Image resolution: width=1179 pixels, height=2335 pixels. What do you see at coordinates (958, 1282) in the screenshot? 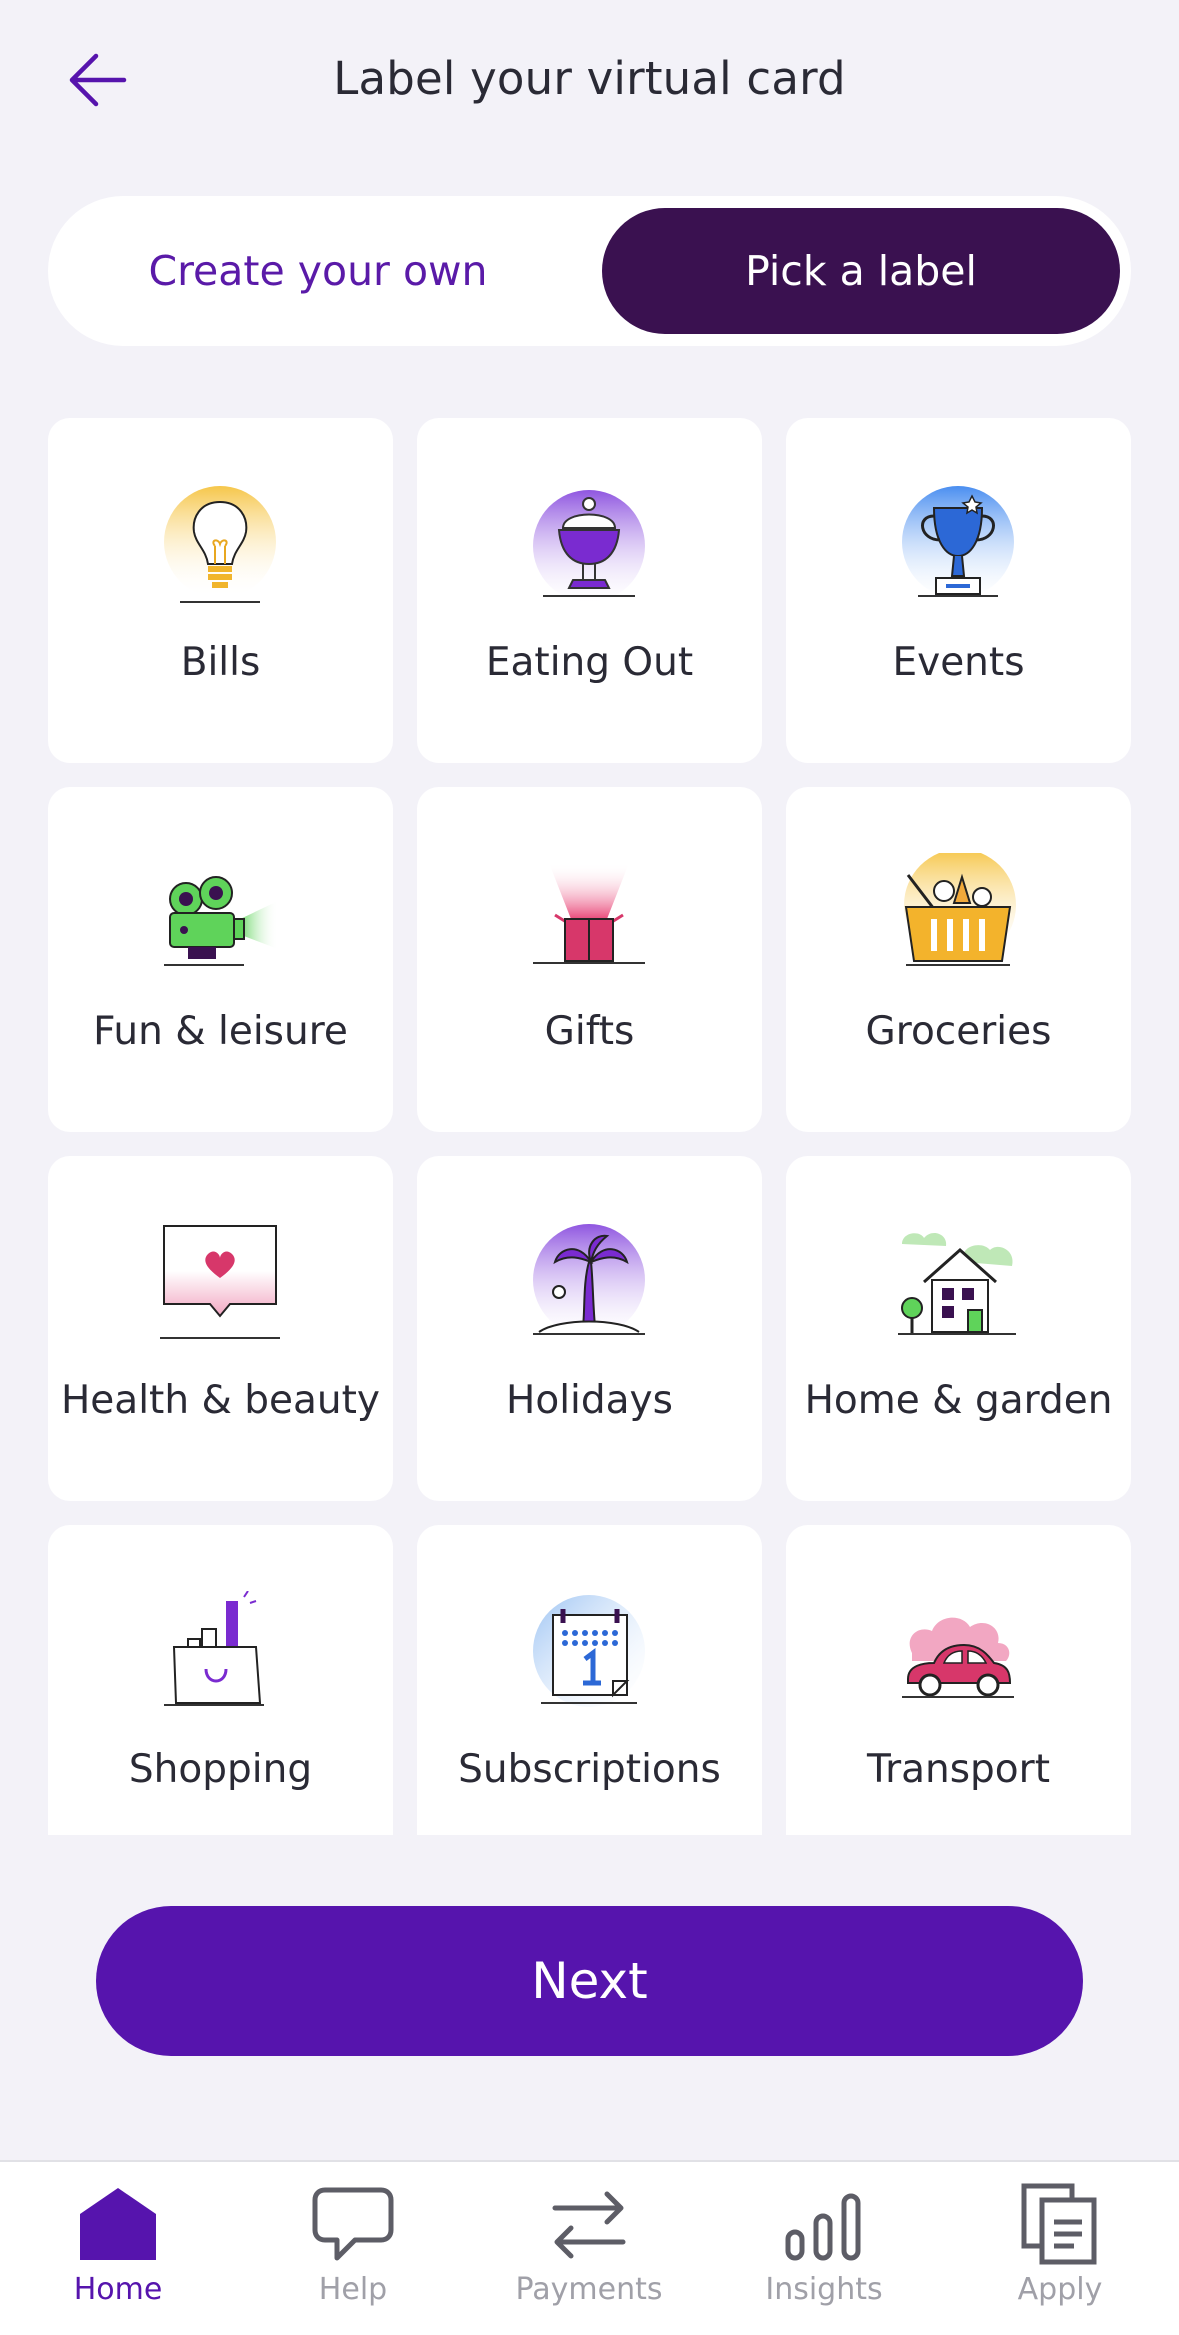
I see `house-icon` at bounding box center [958, 1282].